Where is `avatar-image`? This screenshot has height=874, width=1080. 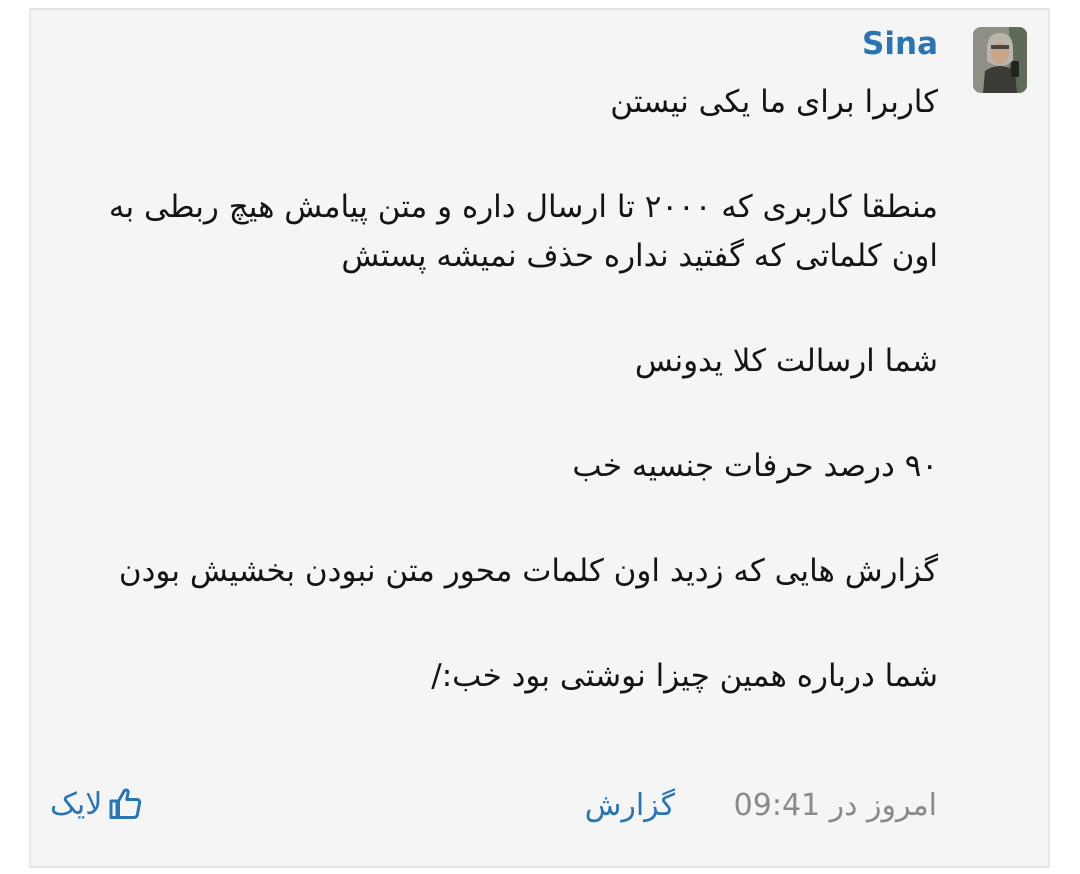
avatar-image is located at coordinates (1000, 60).